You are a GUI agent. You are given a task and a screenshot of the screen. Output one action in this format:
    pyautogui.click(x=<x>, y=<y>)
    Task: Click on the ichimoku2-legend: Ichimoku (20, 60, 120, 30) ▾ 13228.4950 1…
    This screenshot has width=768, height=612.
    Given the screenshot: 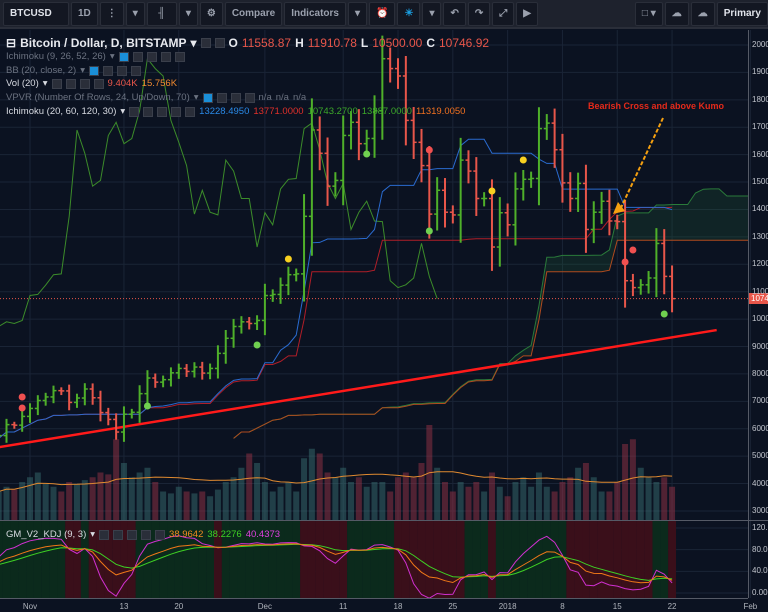 What is the action you would take?
    pyautogui.click(x=236, y=111)
    